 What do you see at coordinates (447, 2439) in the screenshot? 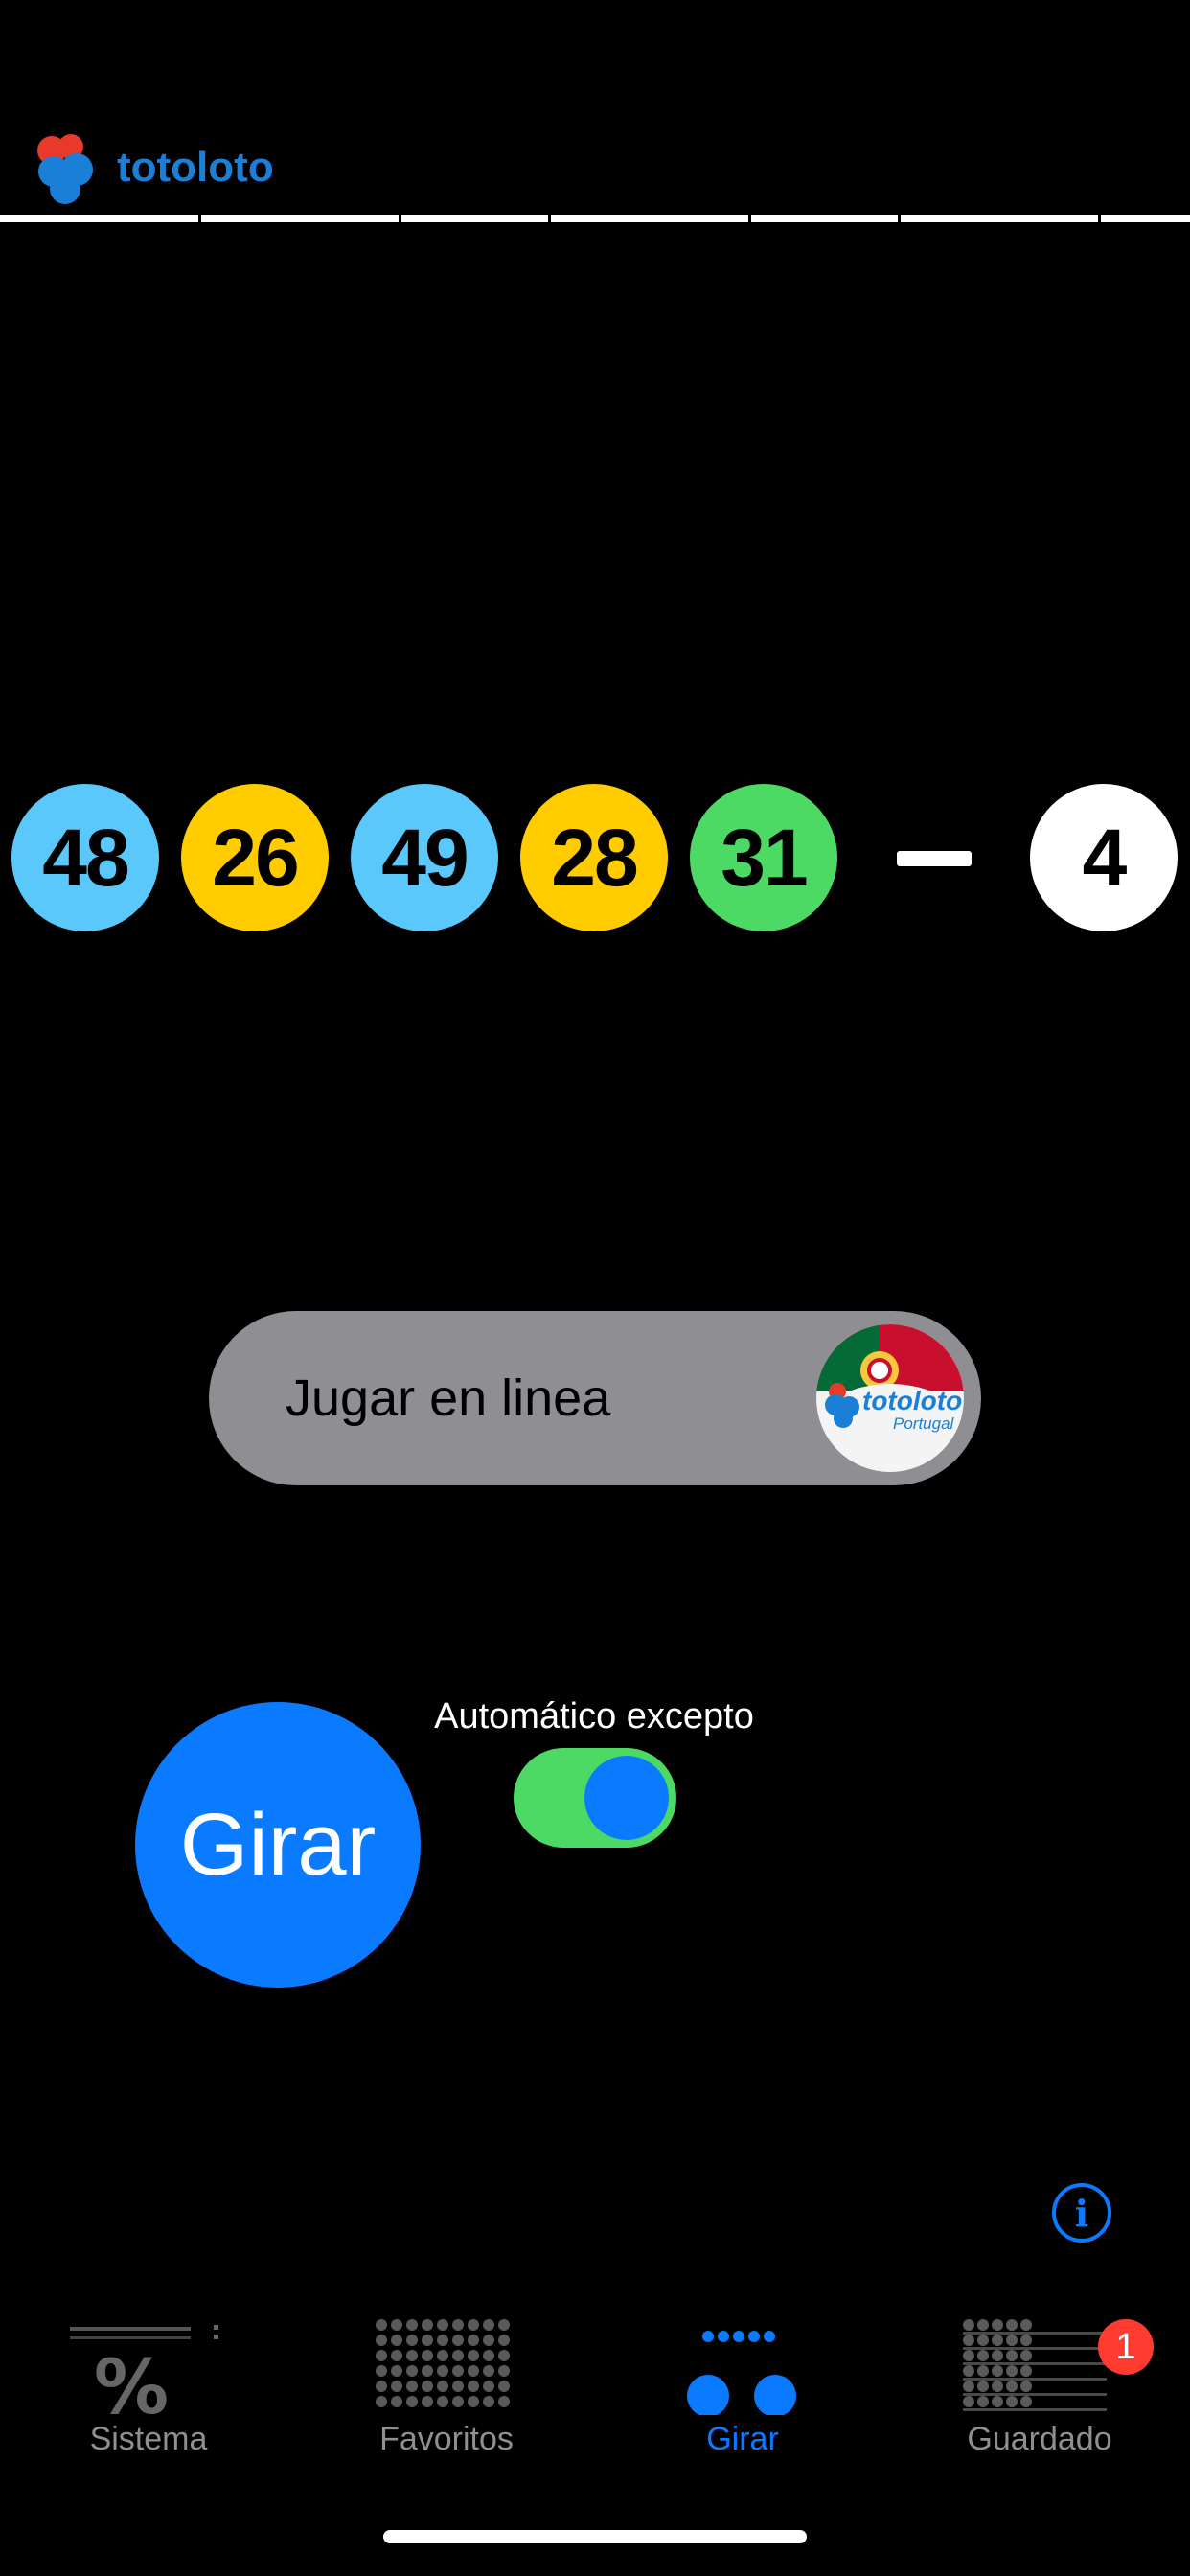
I see `tab-label: Favoritos` at bounding box center [447, 2439].